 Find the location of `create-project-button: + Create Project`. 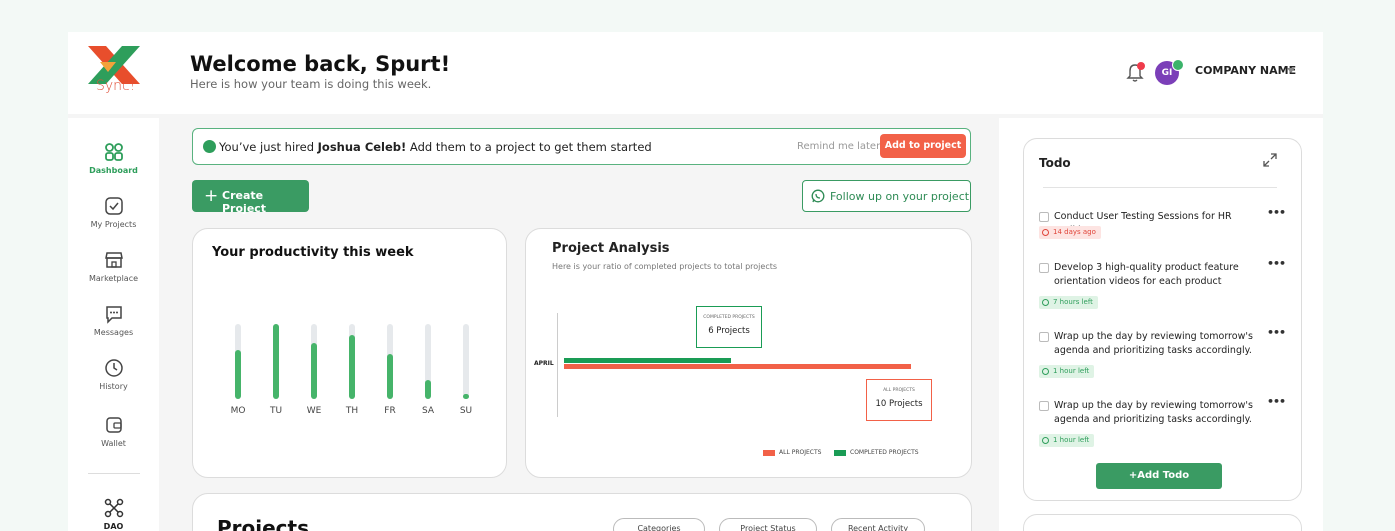

create-project-button: + Create Project is located at coordinates (250, 197).